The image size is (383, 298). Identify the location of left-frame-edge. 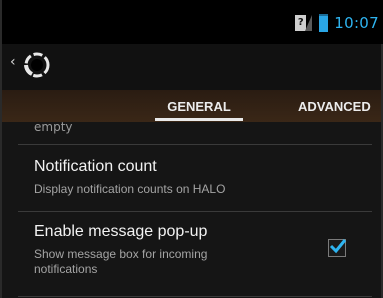
(1, 149).